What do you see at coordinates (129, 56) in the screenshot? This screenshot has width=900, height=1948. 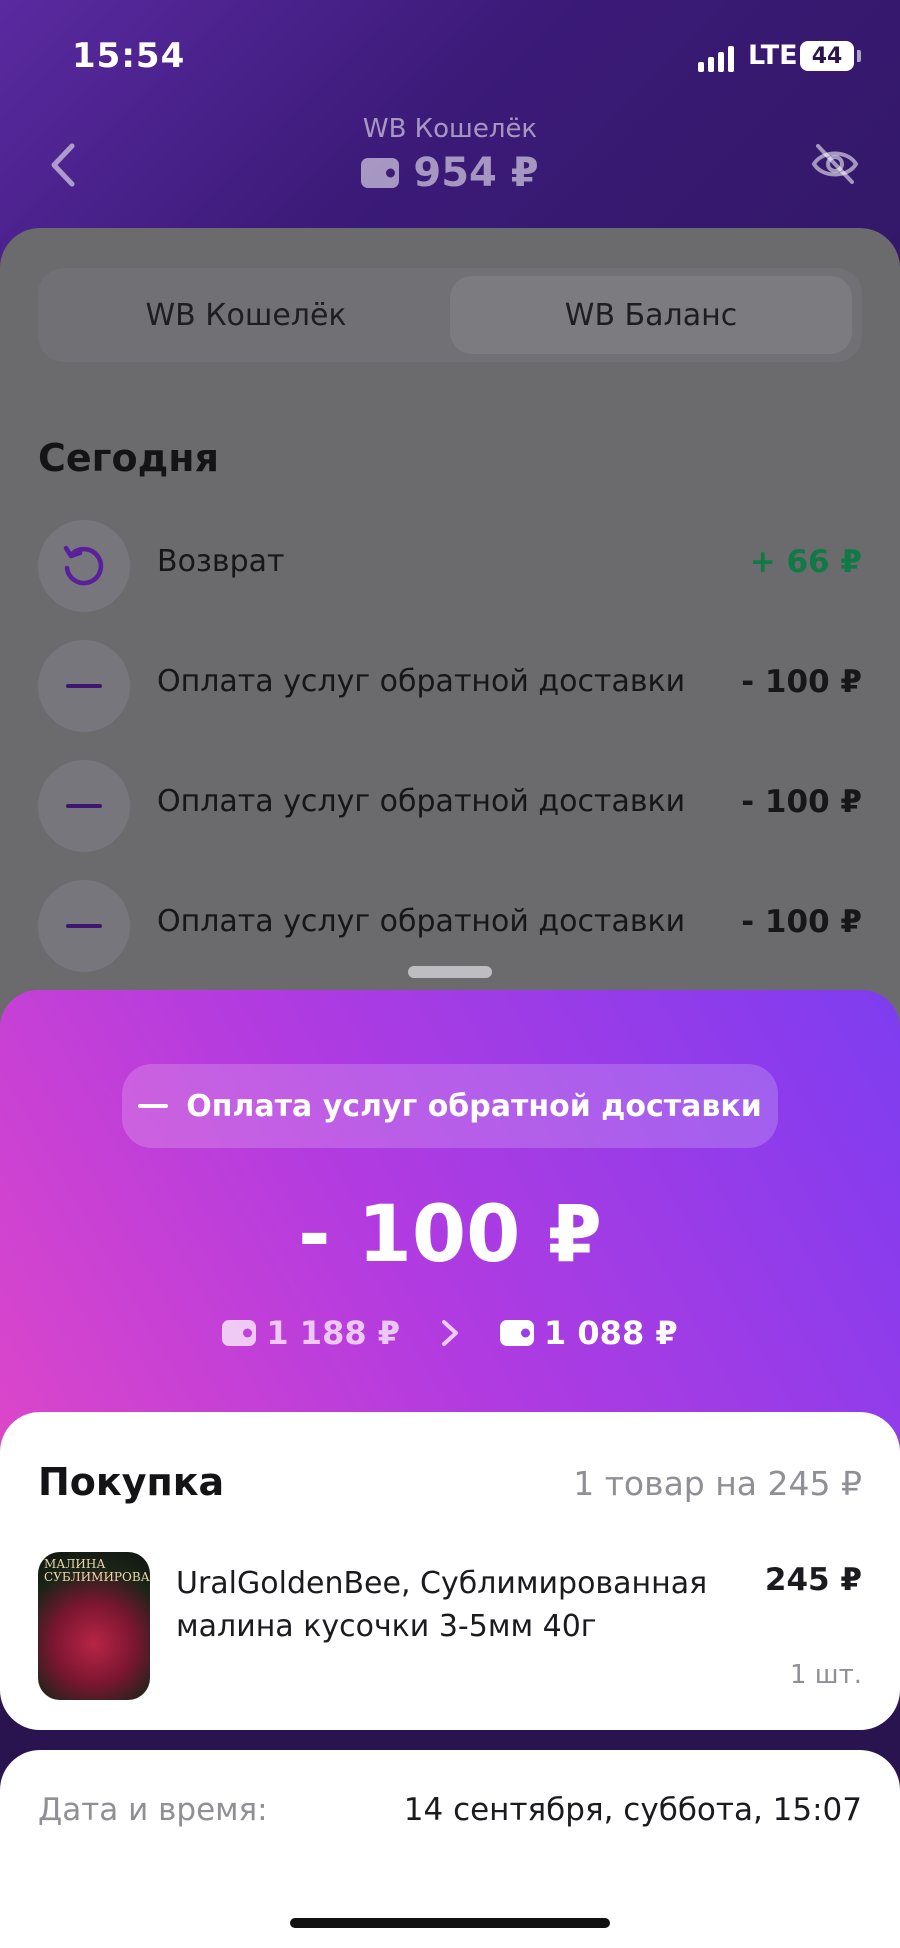 I see `status-time: 15:54` at bounding box center [129, 56].